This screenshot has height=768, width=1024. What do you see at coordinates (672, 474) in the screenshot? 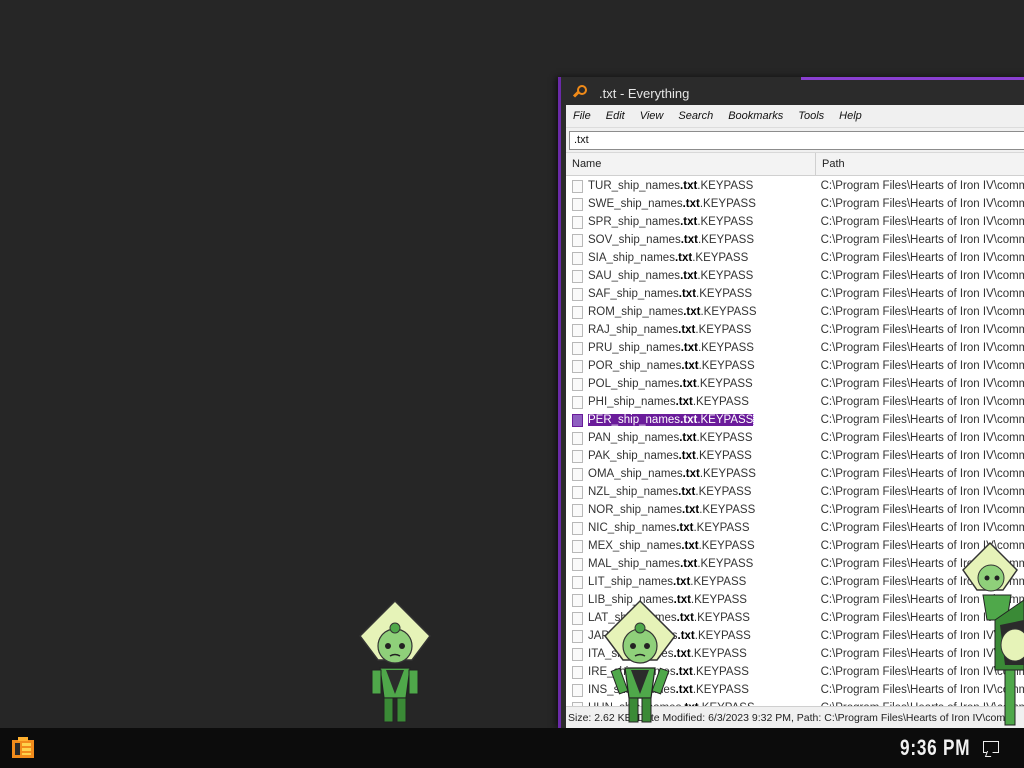
I see `file-name: OMA_ship_names.txt.KEYPASS` at bounding box center [672, 474].